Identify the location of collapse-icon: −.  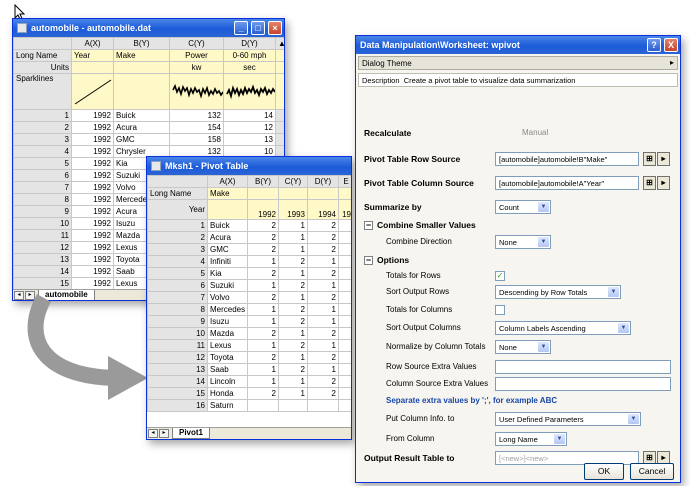
(368, 260).